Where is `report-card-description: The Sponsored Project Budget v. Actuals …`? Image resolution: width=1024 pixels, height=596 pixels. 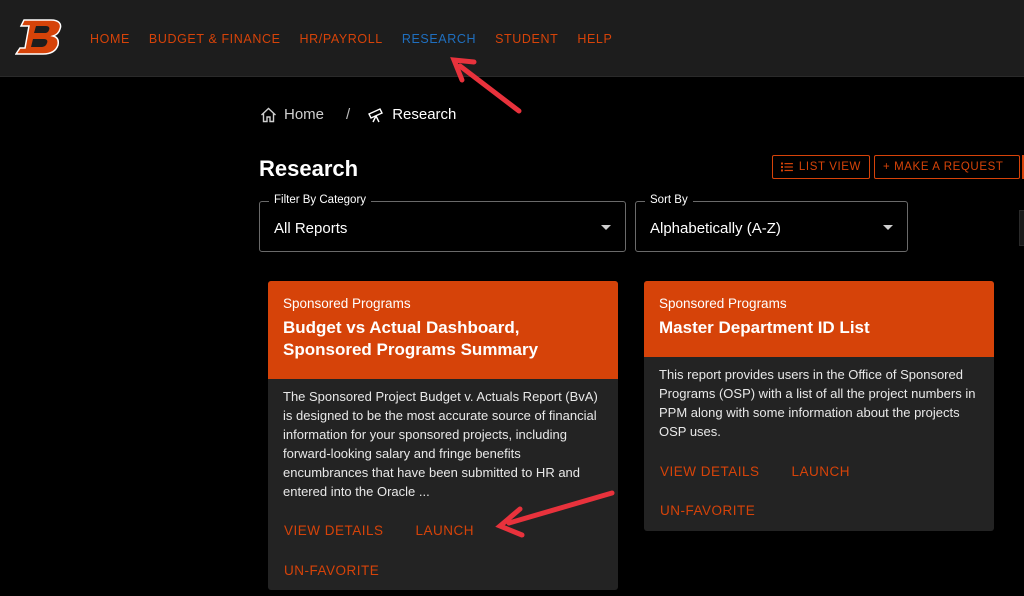
report-card-description: The Sponsored Project Budget v. Actuals … is located at coordinates (440, 444).